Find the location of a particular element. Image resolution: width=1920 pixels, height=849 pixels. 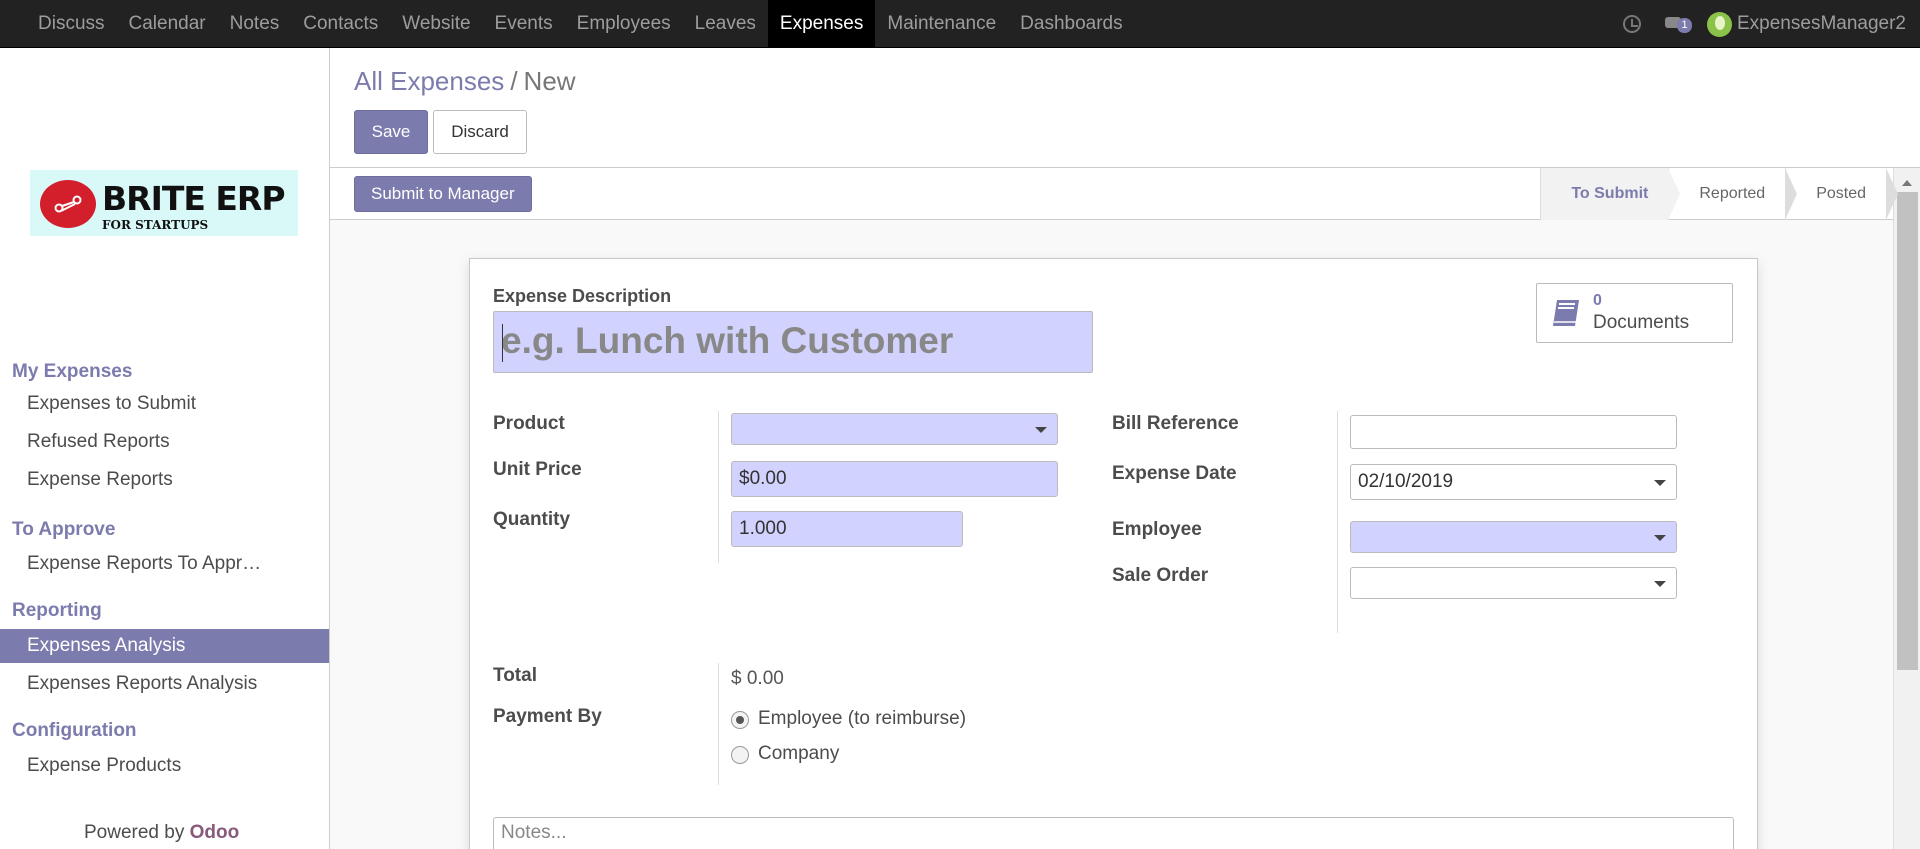

sale-order-select is located at coordinates (1513, 583).